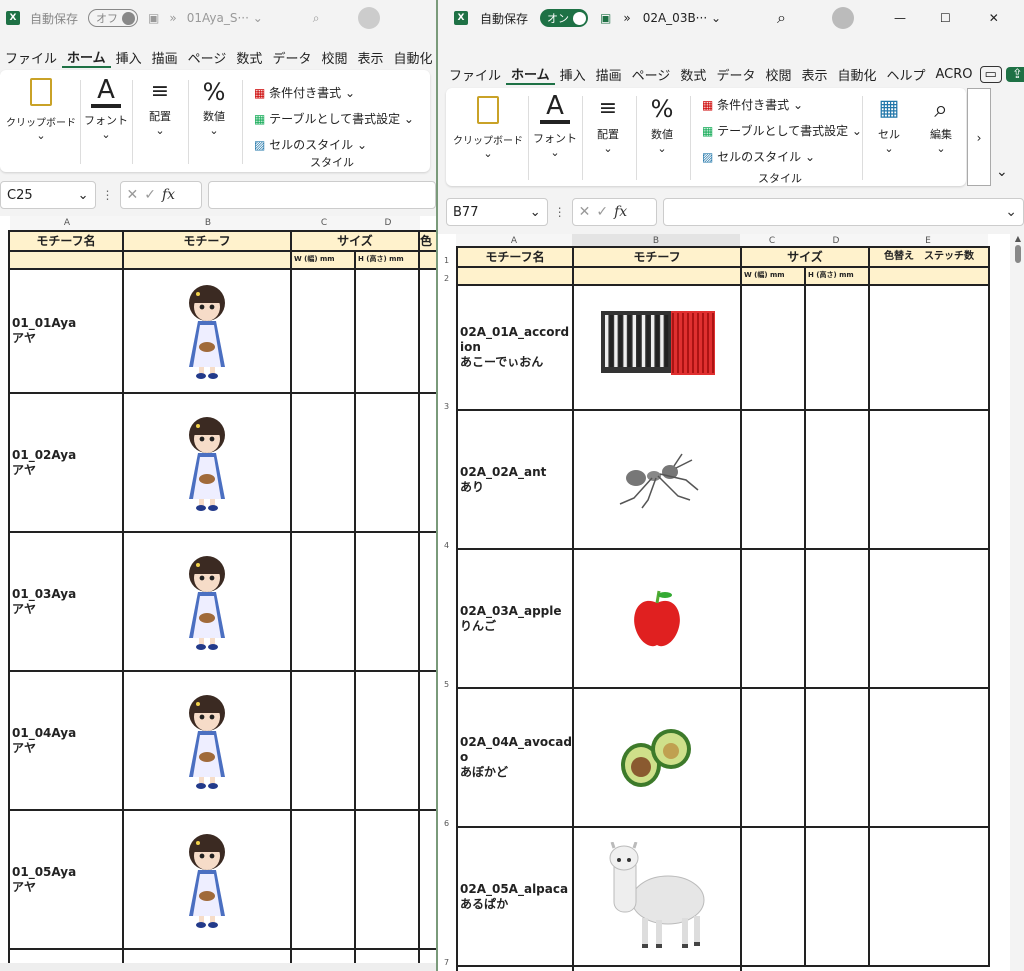 This screenshot has width=1024, height=971. What do you see at coordinates (516, 619) in the screenshot?
I see `motif-name-cell: 02A_03A_apple りんご` at bounding box center [516, 619].